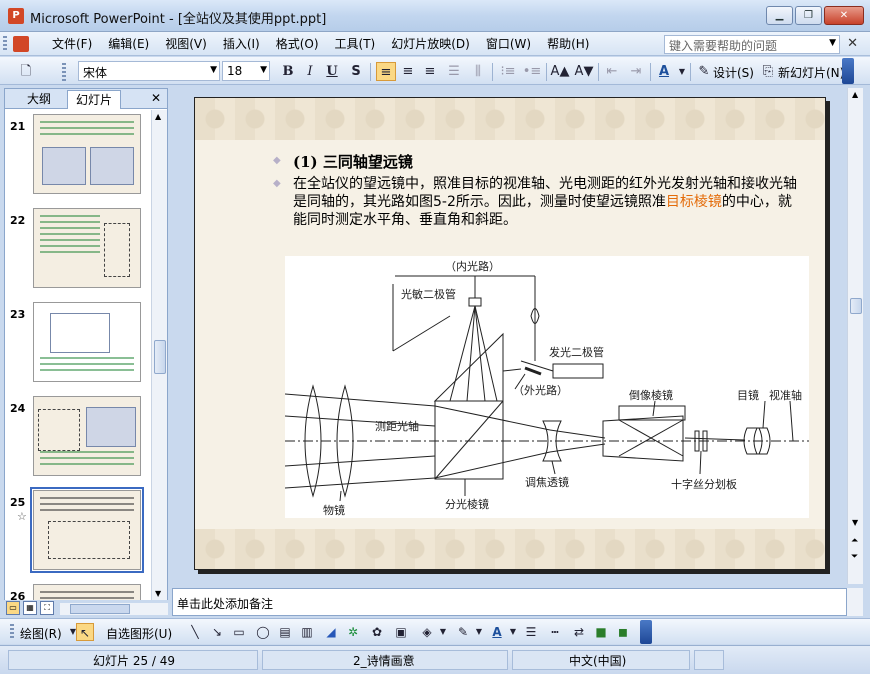 Image resolution: width=870 pixels, height=674 pixels. Describe the element at coordinates (41, 633) in the screenshot. I see `draw-menu-button: 绘图(R)` at that location.